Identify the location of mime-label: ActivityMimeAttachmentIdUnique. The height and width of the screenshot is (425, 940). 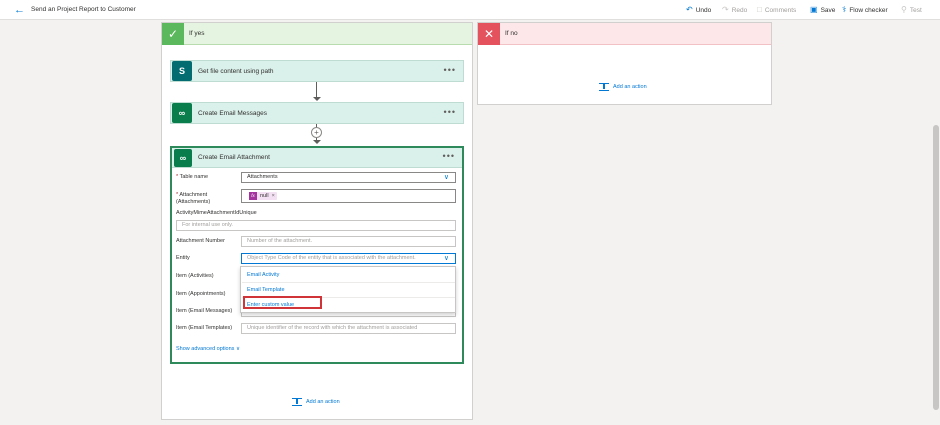
(216, 213).